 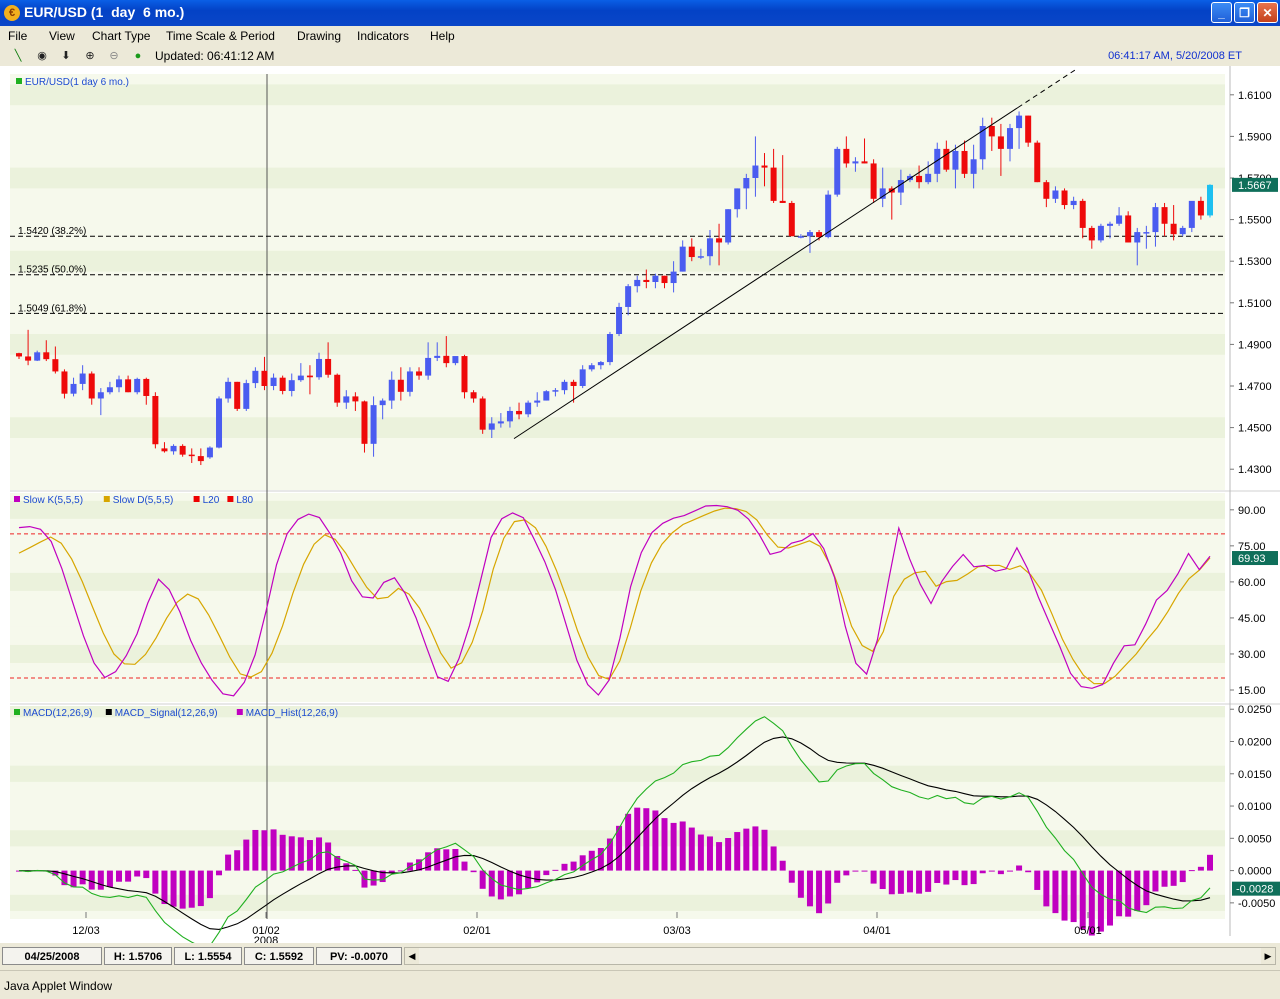 I want to click on minimize-button: _, so click(x=1221, y=12).